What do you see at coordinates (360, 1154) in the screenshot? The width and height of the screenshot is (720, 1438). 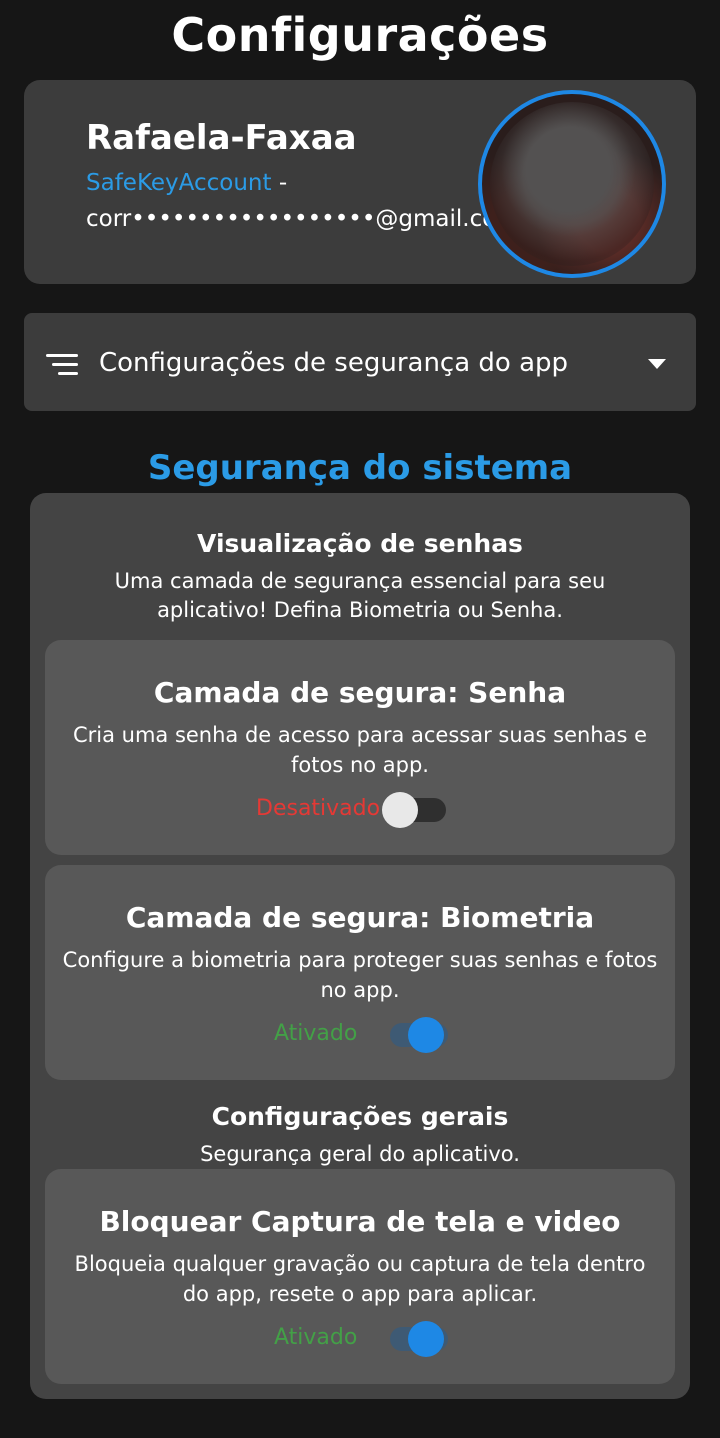 I see `group-description-general-settings: Segurança geral do aplicativo.` at bounding box center [360, 1154].